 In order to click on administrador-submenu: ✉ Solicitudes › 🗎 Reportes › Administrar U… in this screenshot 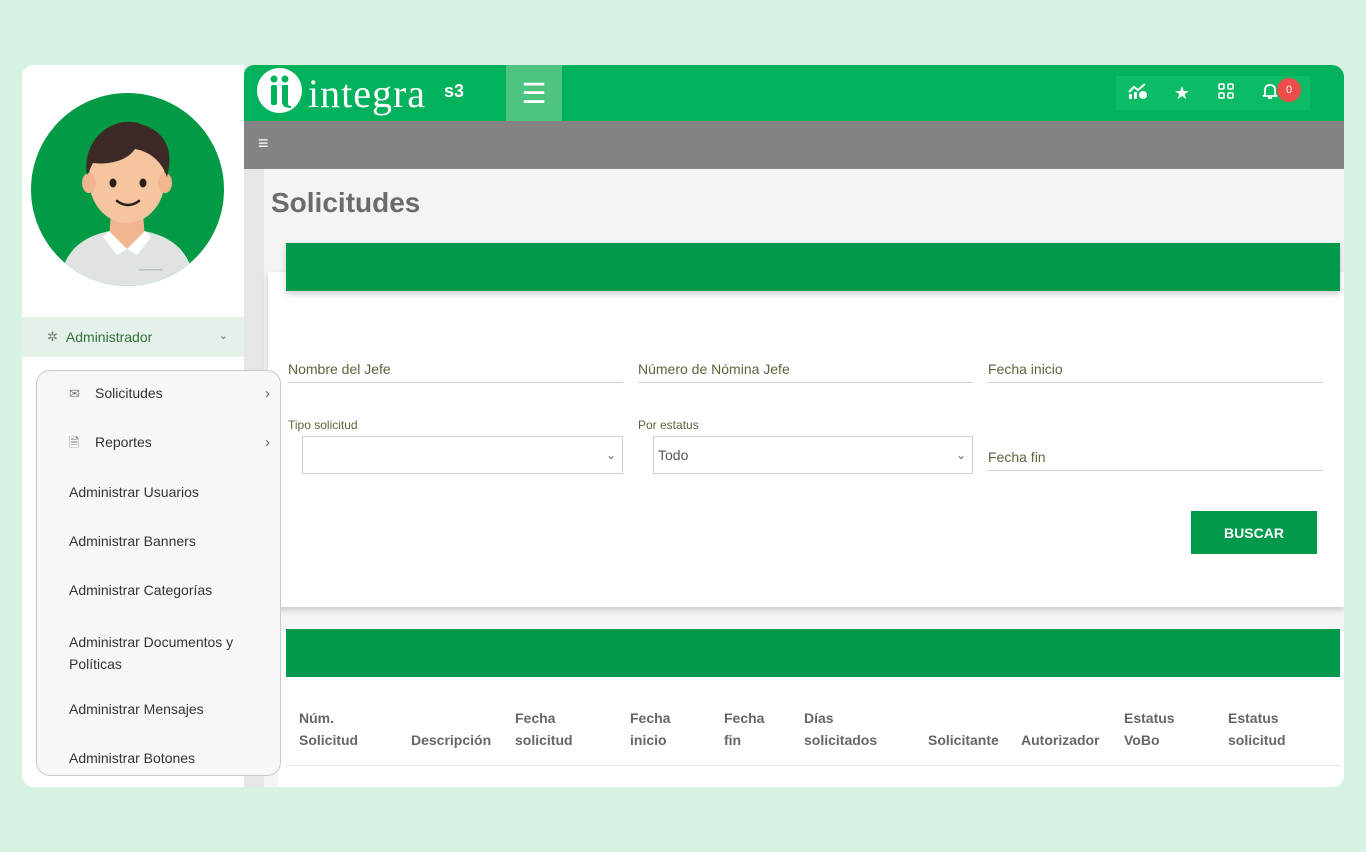, I will do `click(158, 573)`.